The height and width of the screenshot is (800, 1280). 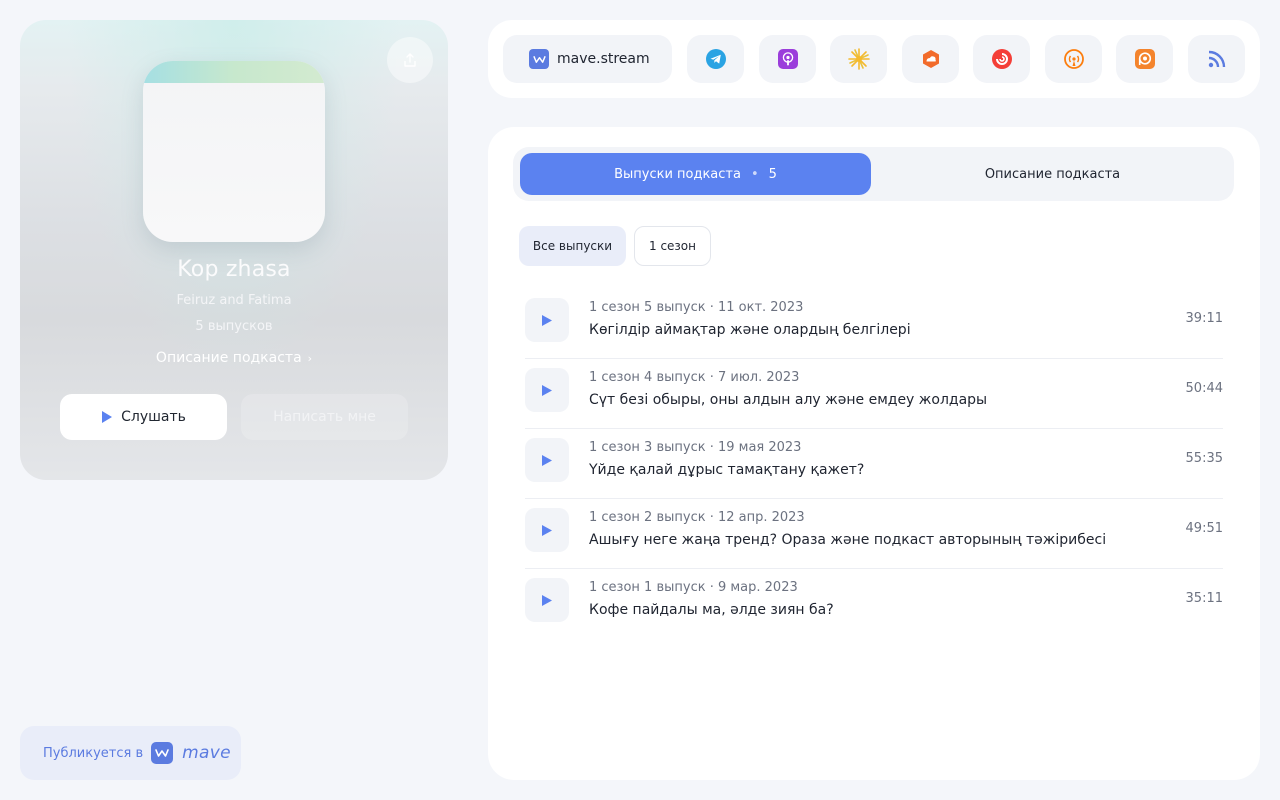 I want to click on yandex-music-button, so click(x=858, y=59).